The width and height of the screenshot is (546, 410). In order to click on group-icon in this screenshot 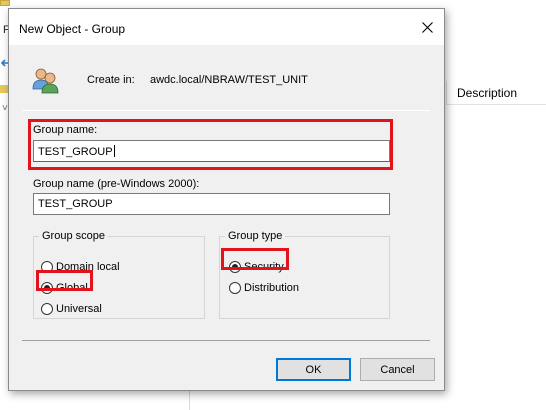, I will do `click(46, 81)`.